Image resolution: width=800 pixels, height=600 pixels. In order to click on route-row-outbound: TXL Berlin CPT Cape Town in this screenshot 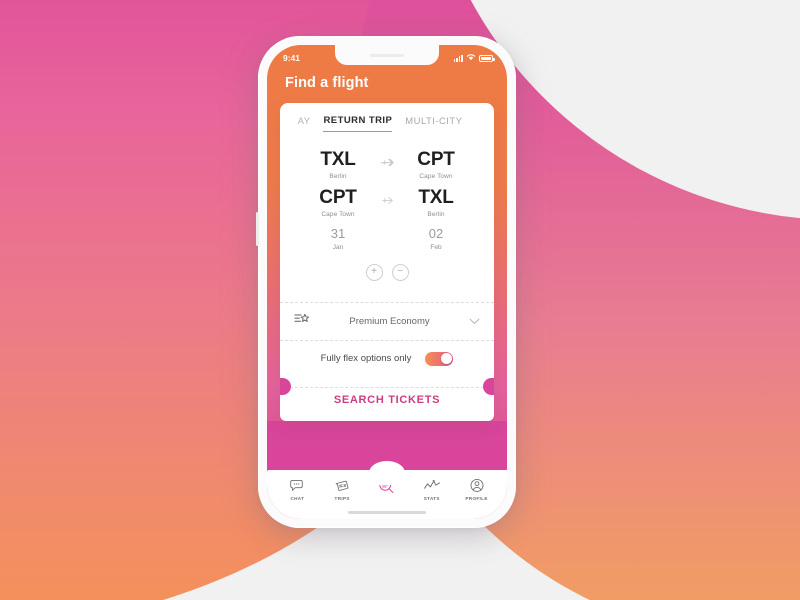, I will do `click(387, 165)`.